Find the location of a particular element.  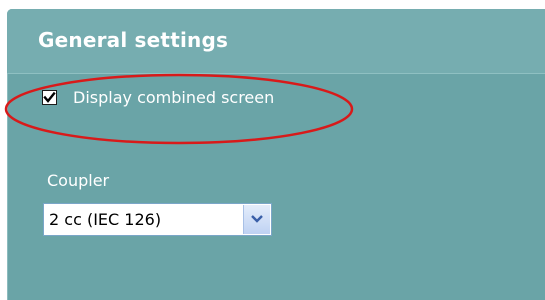

display-combined-screen-checkbox is located at coordinates (49, 97).